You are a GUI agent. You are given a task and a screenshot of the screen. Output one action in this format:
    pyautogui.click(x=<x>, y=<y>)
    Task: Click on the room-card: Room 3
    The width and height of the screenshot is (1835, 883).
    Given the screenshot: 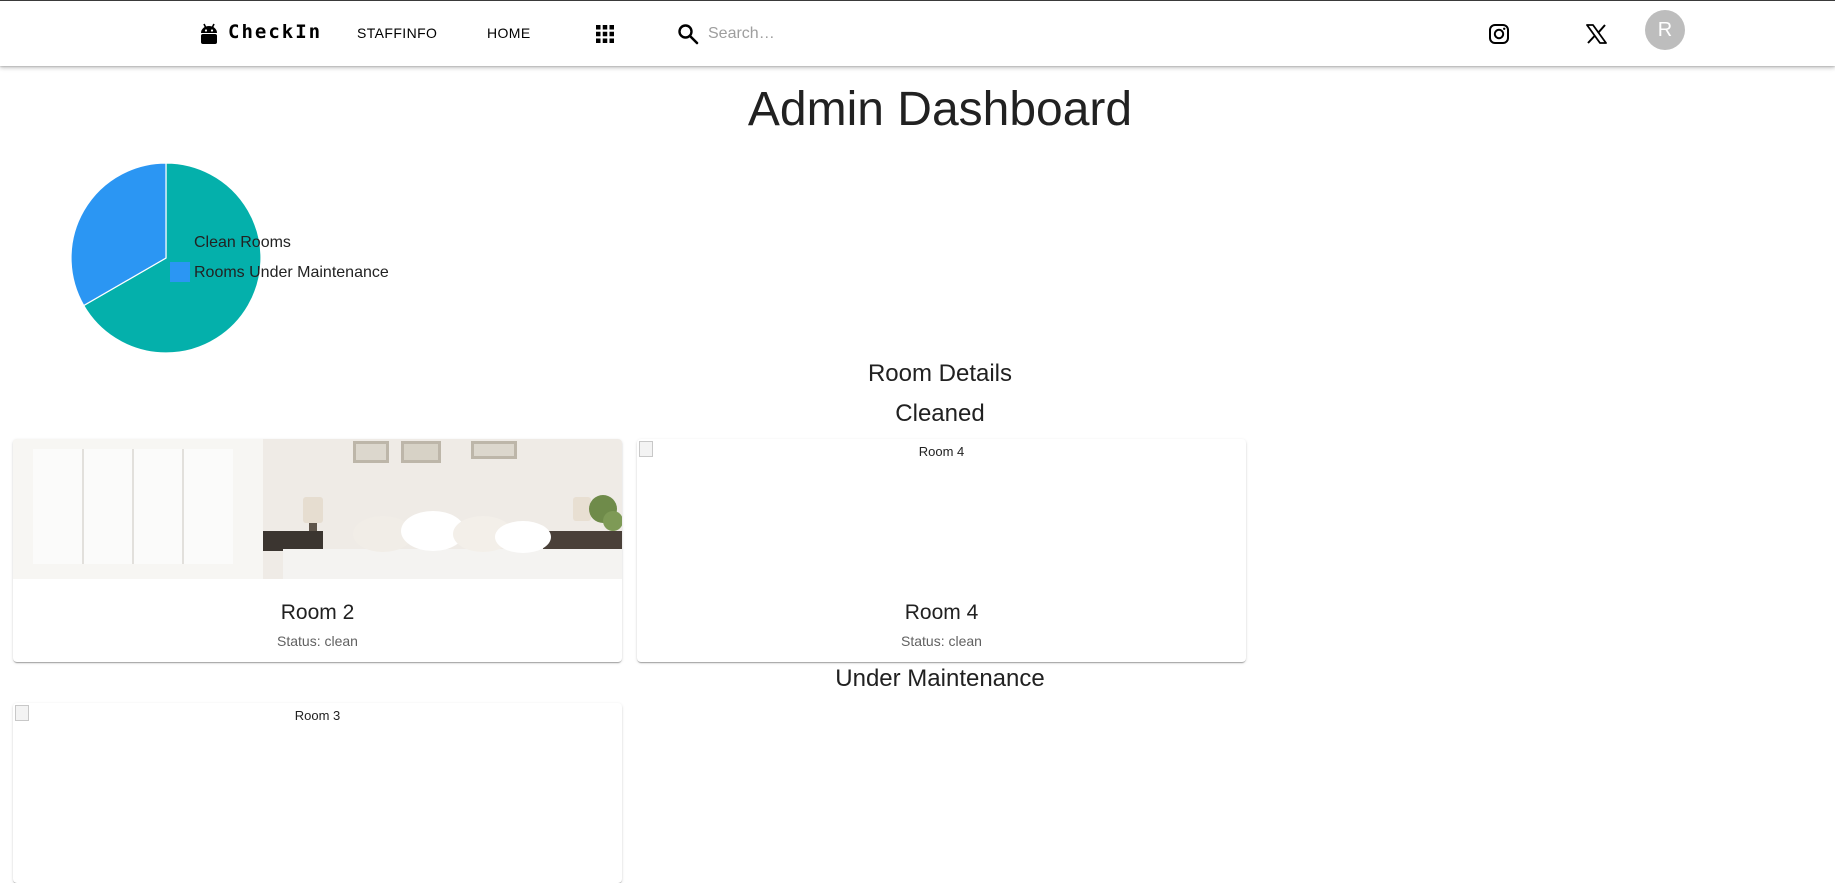 What is the action you would take?
    pyautogui.click(x=317, y=793)
    